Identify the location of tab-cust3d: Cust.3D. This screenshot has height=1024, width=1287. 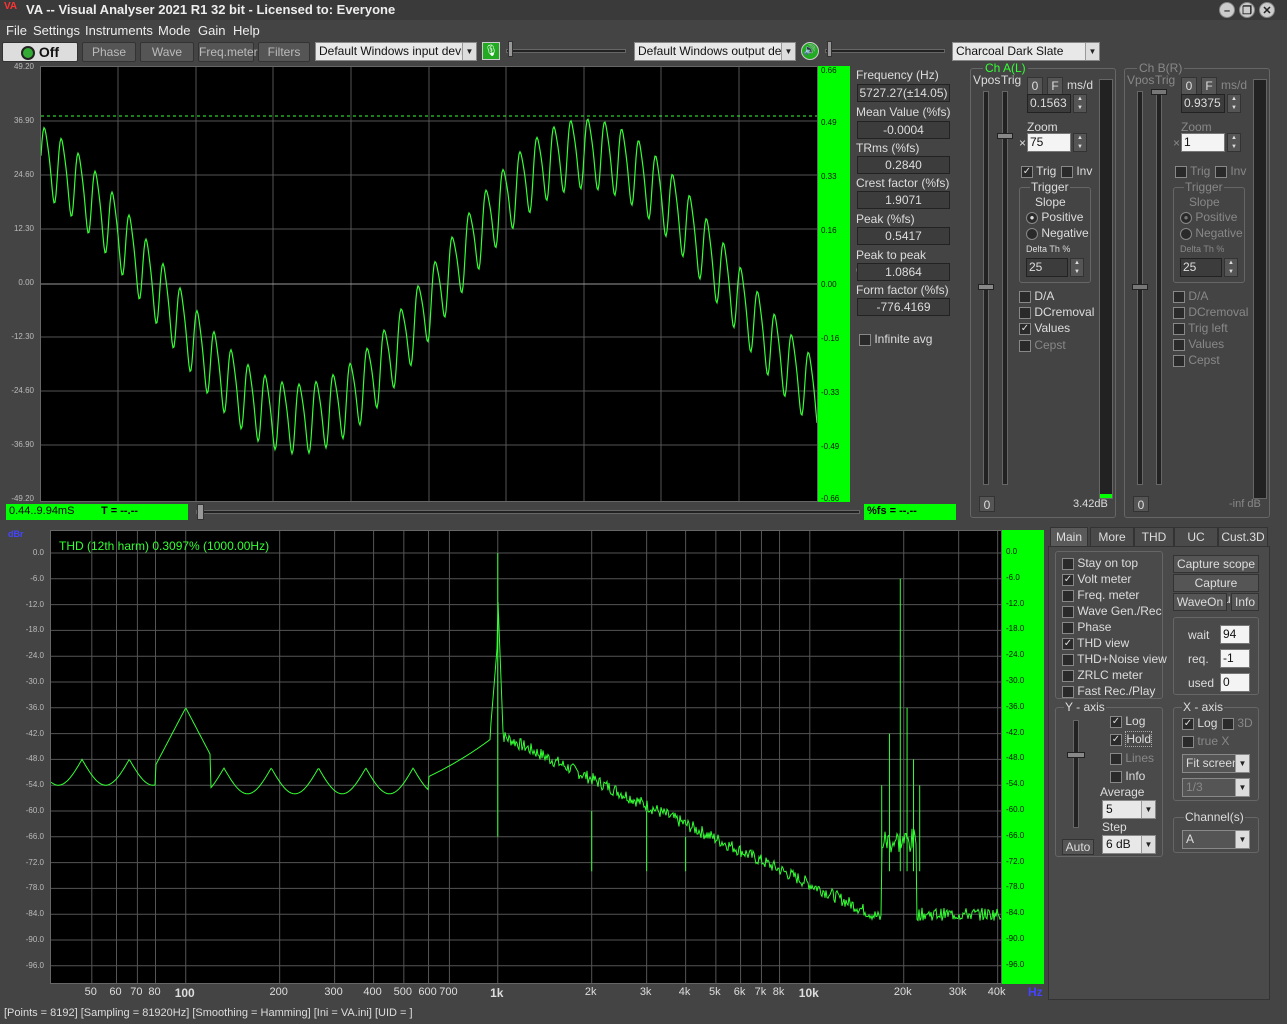
(1243, 537).